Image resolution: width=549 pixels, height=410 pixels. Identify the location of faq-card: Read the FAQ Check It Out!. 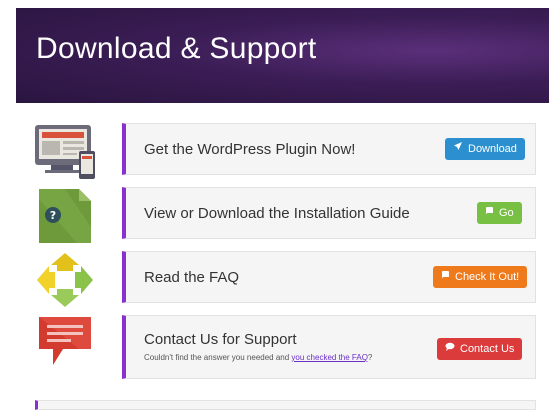
(329, 277).